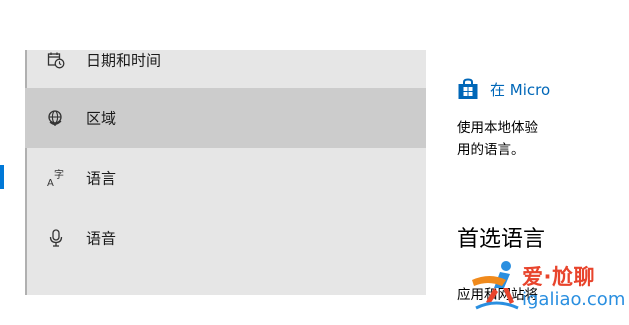  Describe the element at coordinates (520, 89) in the screenshot. I see `microsoft-store-link: 在 Micro` at that location.